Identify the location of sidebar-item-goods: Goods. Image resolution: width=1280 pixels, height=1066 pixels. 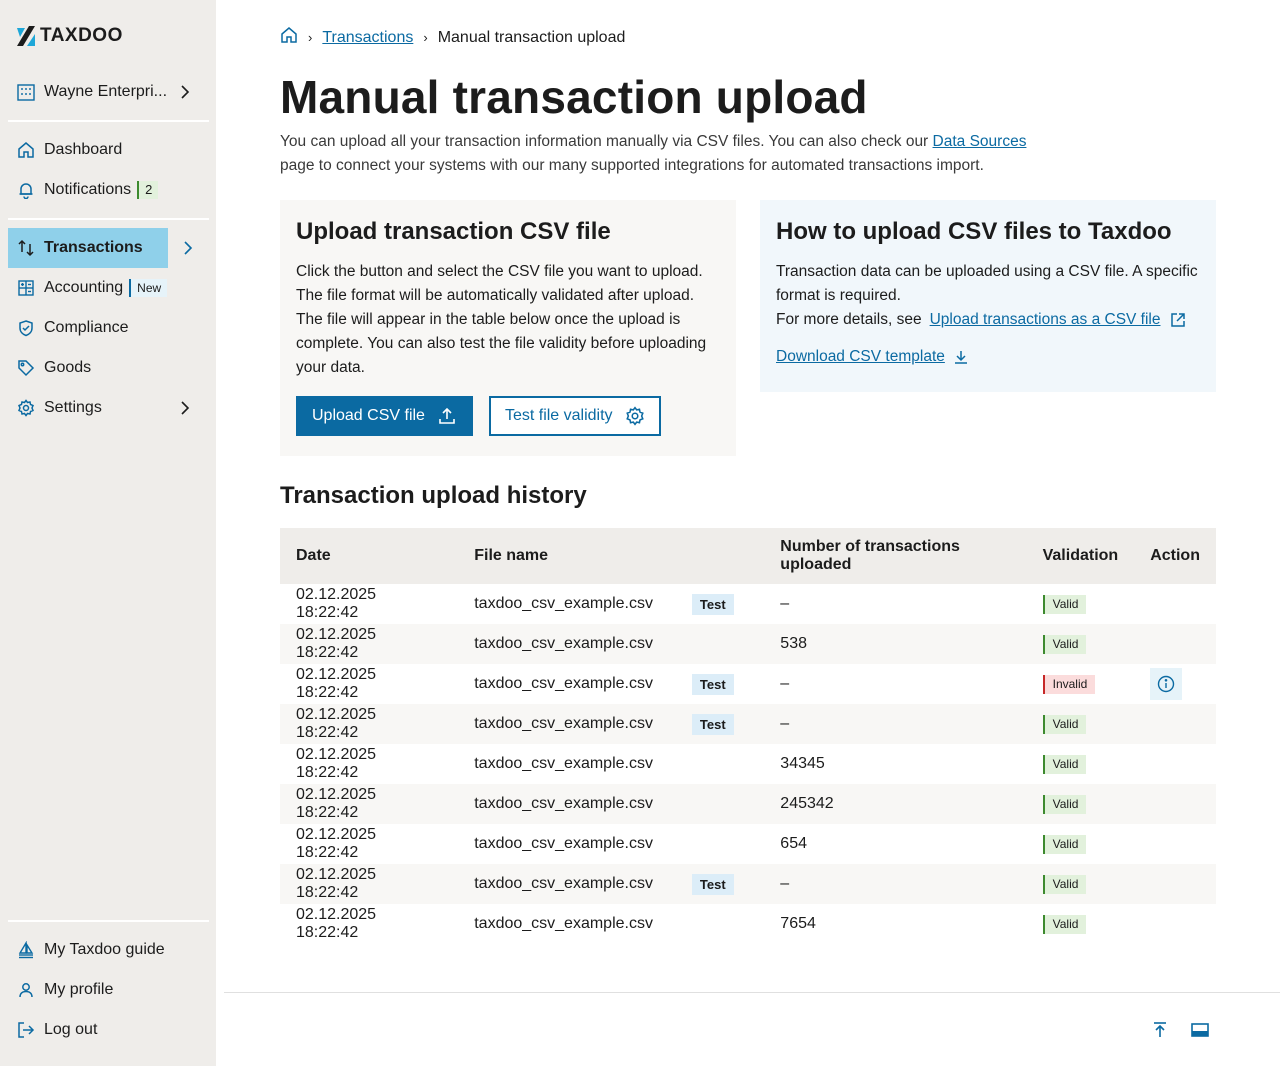
(108, 368).